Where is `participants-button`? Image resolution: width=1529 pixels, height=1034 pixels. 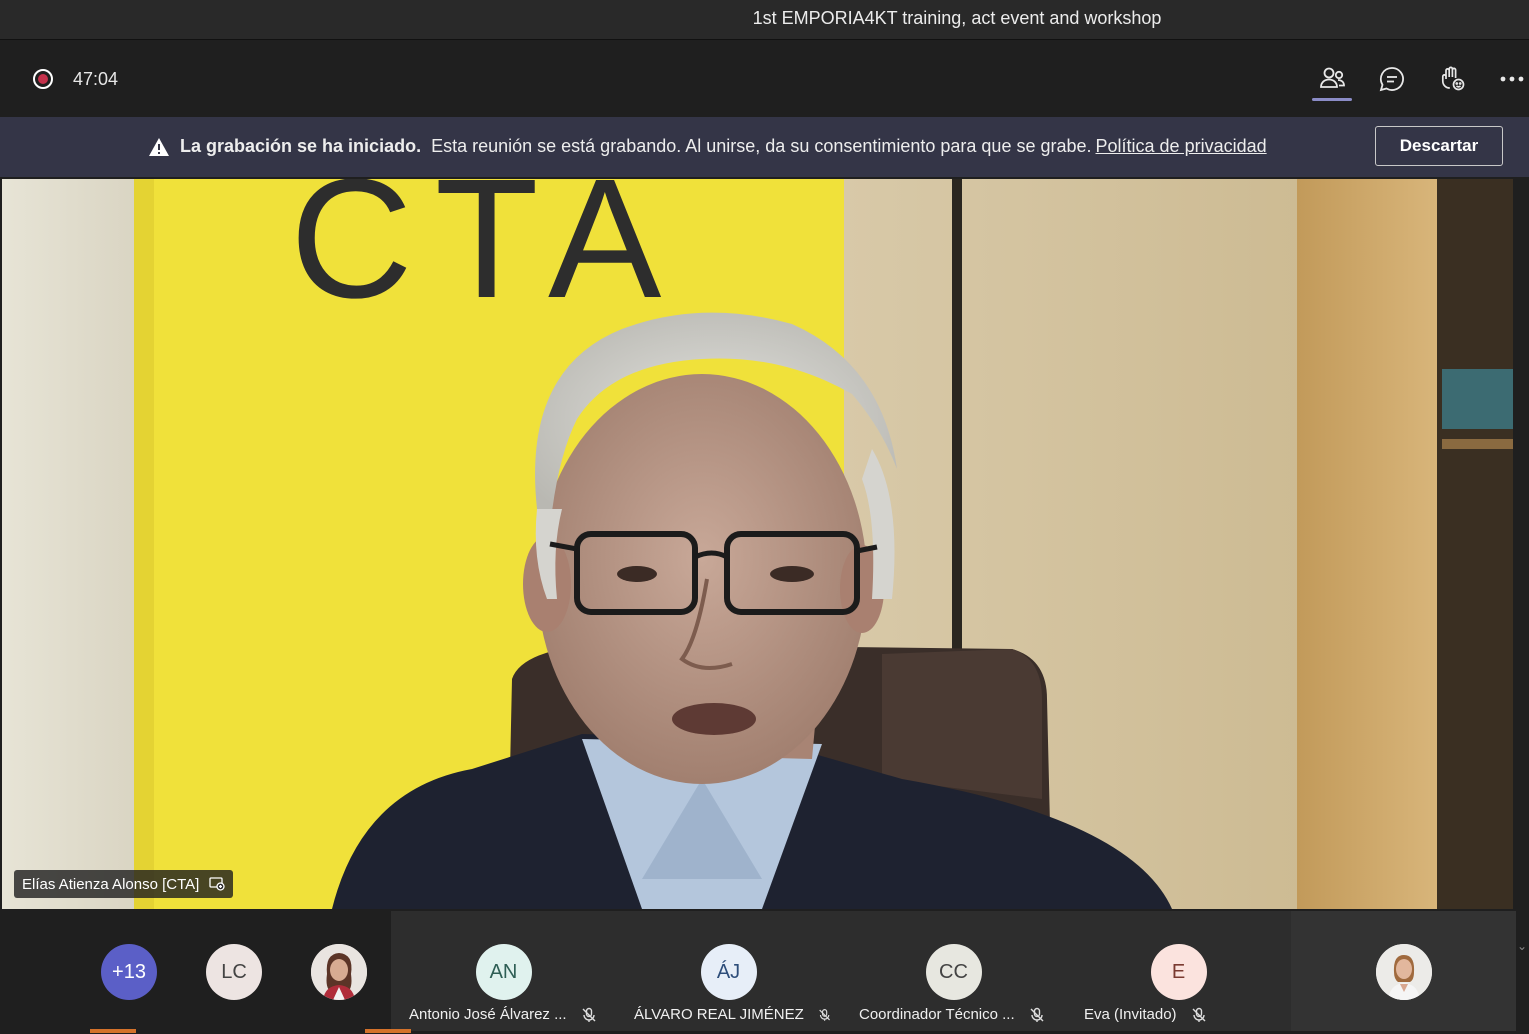 participants-button is located at coordinates (1332, 80).